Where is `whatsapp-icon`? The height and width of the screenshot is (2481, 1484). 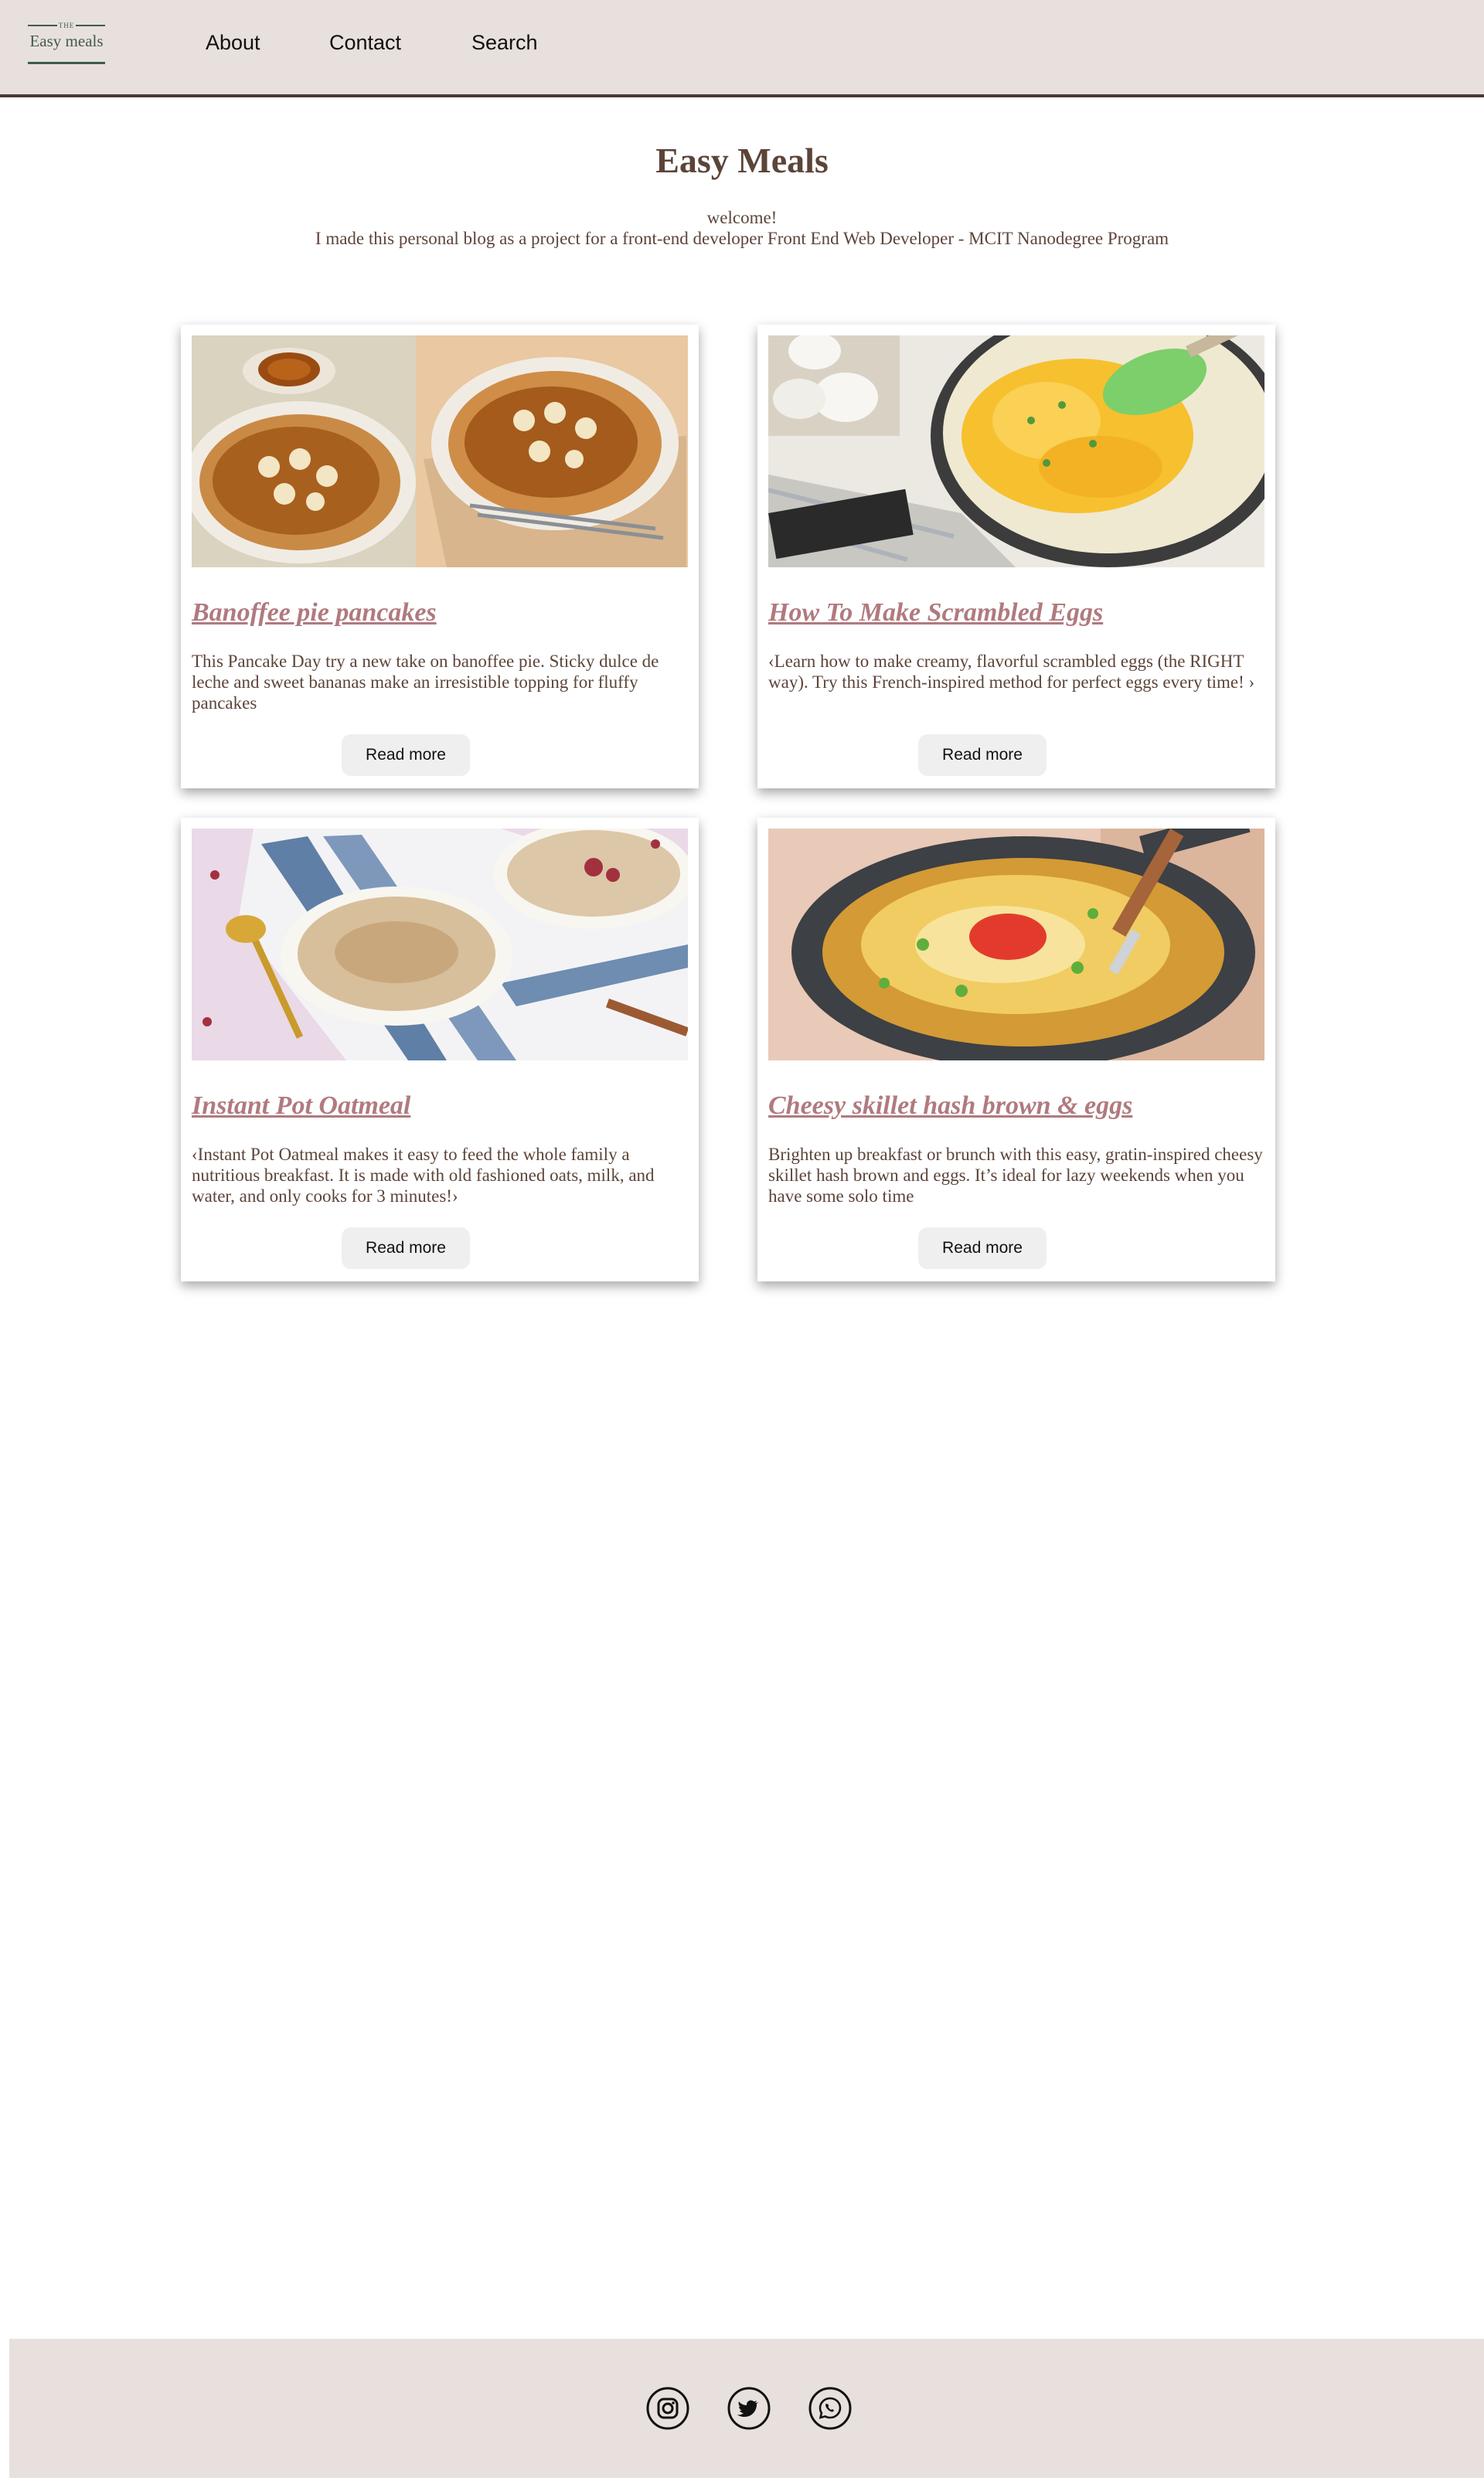 whatsapp-icon is located at coordinates (830, 2408).